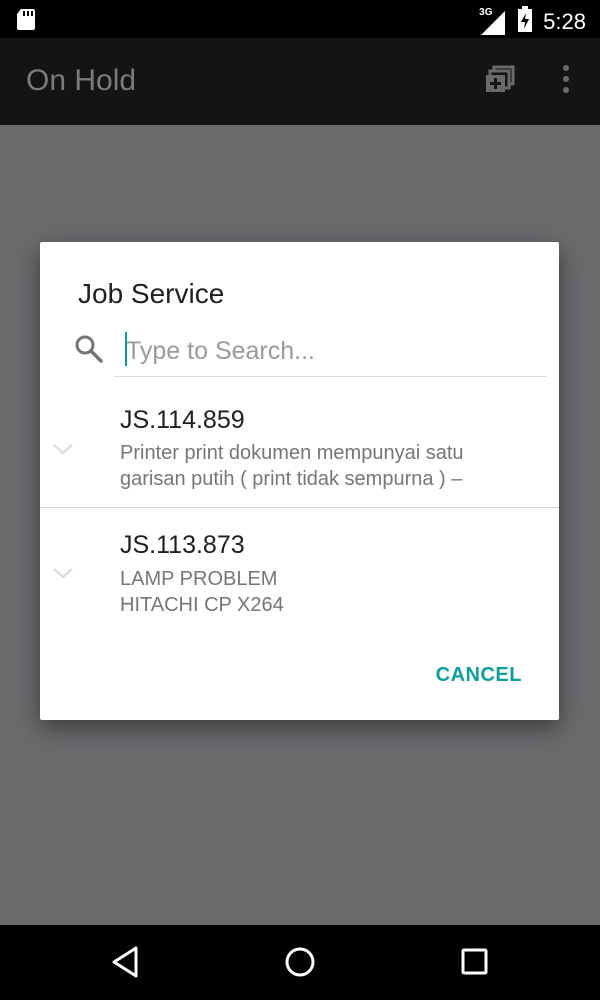 Image resolution: width=600 pixels, height=1000 pixels. Describe the element at coordinates (479, 675) in the screenshot. I see `cancel-button: CANCEL` at that location.